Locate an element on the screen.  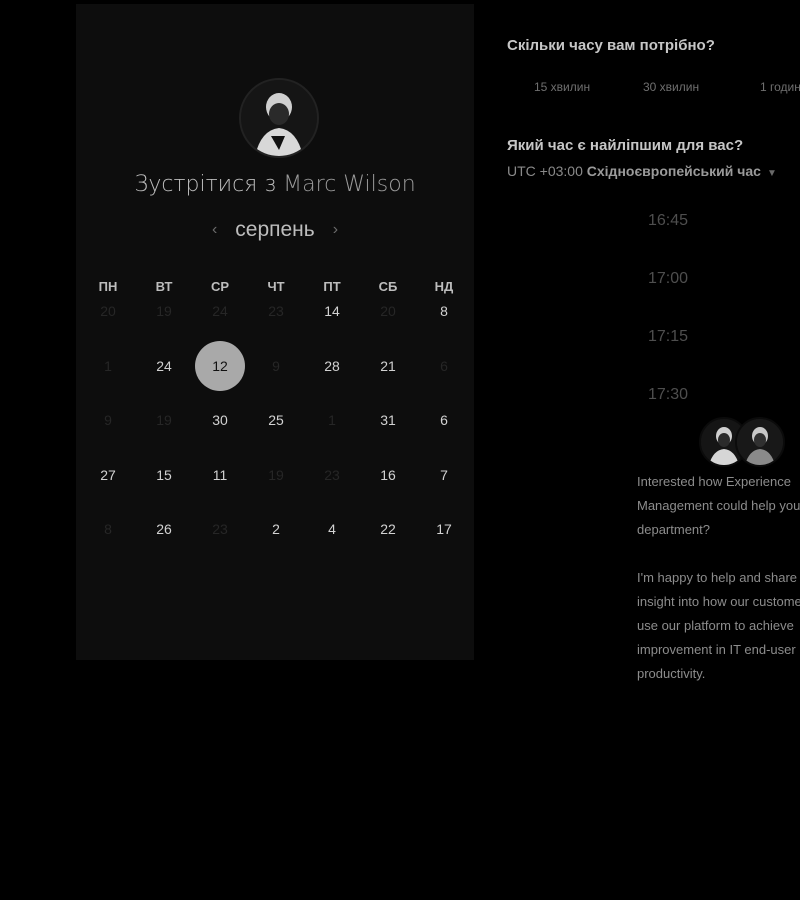
calendar-day: 7 is located at coordinates (444, 475).